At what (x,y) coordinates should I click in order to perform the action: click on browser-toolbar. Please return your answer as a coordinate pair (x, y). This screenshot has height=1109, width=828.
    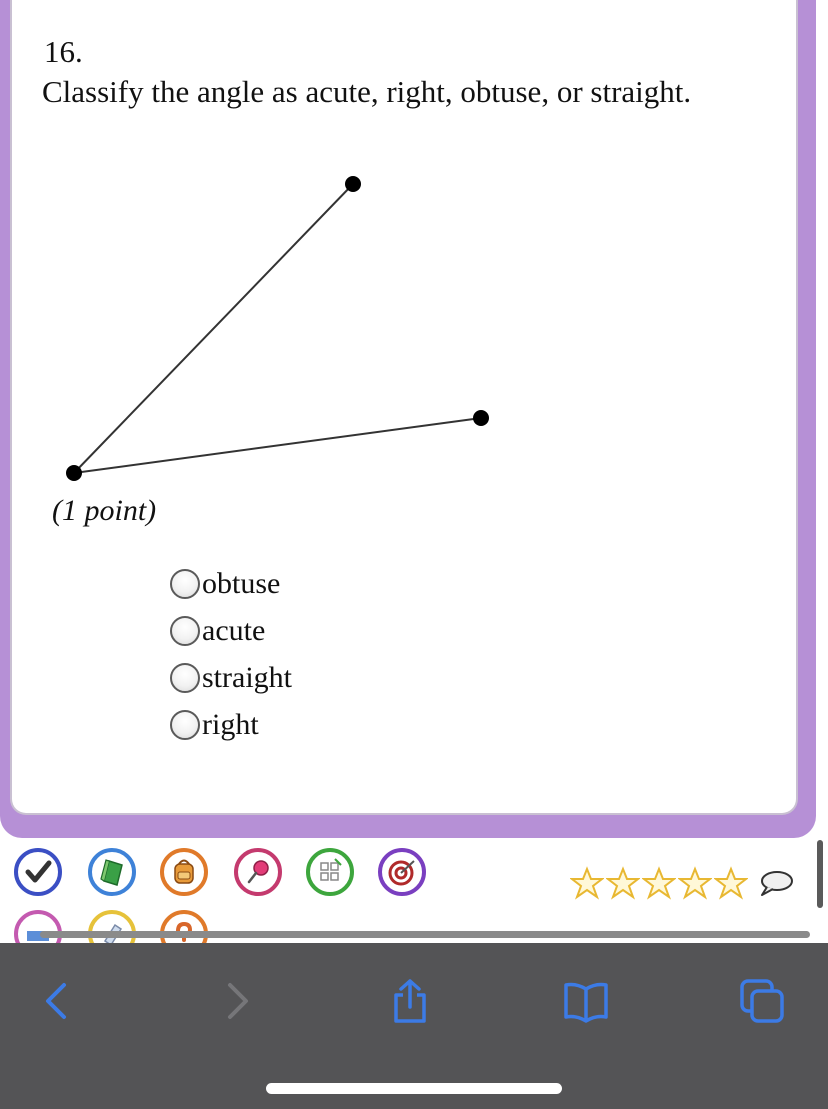
    Looking at the image, I should click on (414, 1026).